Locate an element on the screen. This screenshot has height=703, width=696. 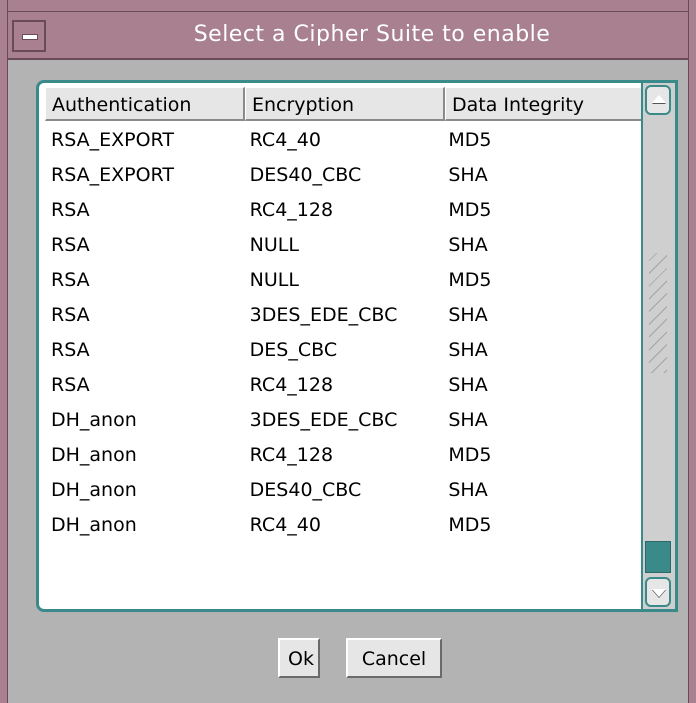
arrow-down-icon is located at coordinates (658, 592).